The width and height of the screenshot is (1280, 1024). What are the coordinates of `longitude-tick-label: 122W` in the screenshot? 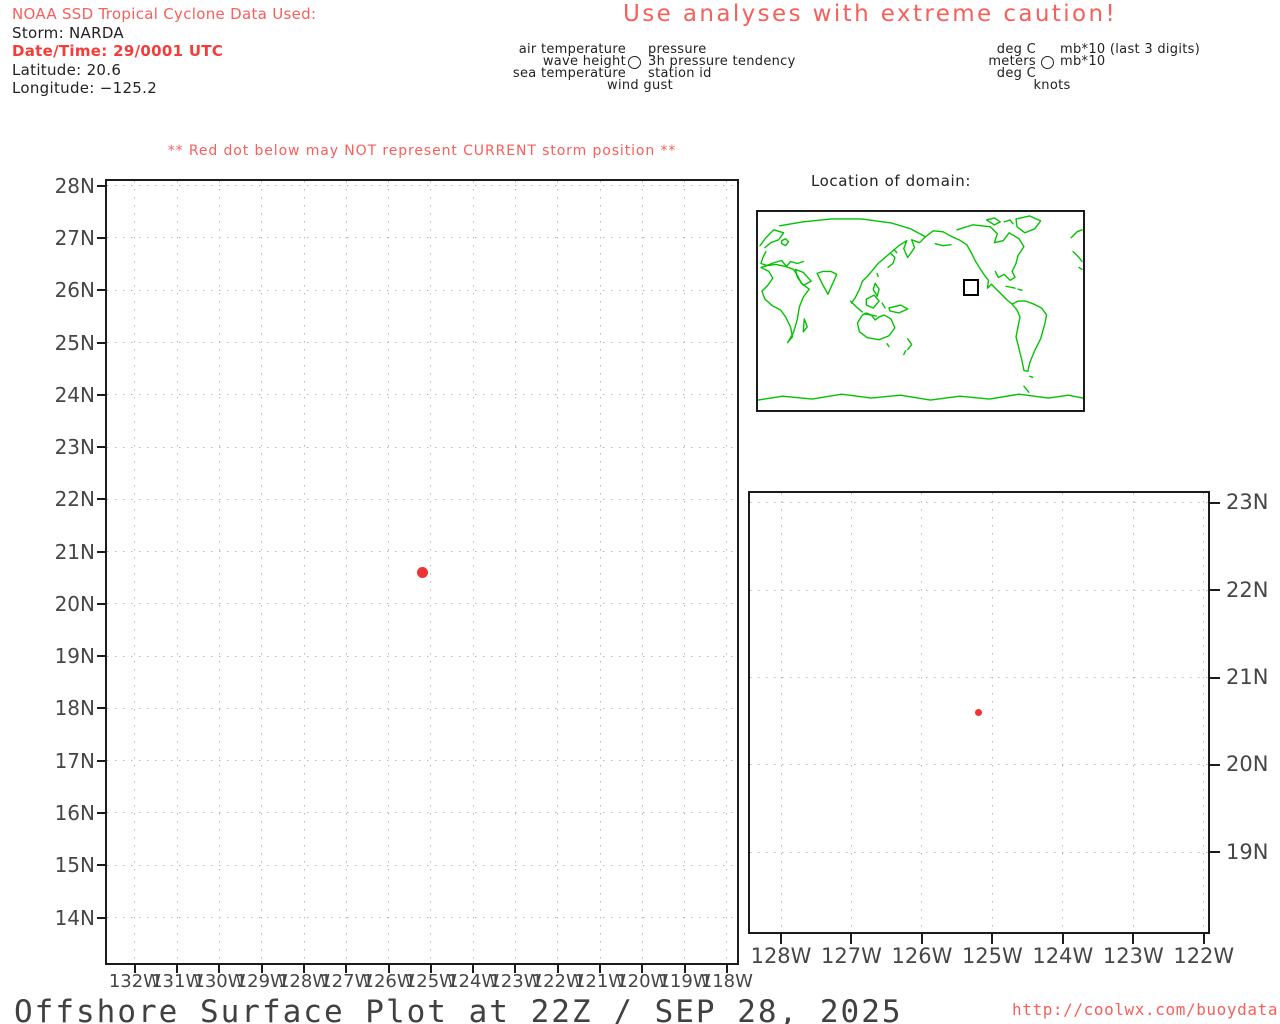 It's located at (1204, 956).